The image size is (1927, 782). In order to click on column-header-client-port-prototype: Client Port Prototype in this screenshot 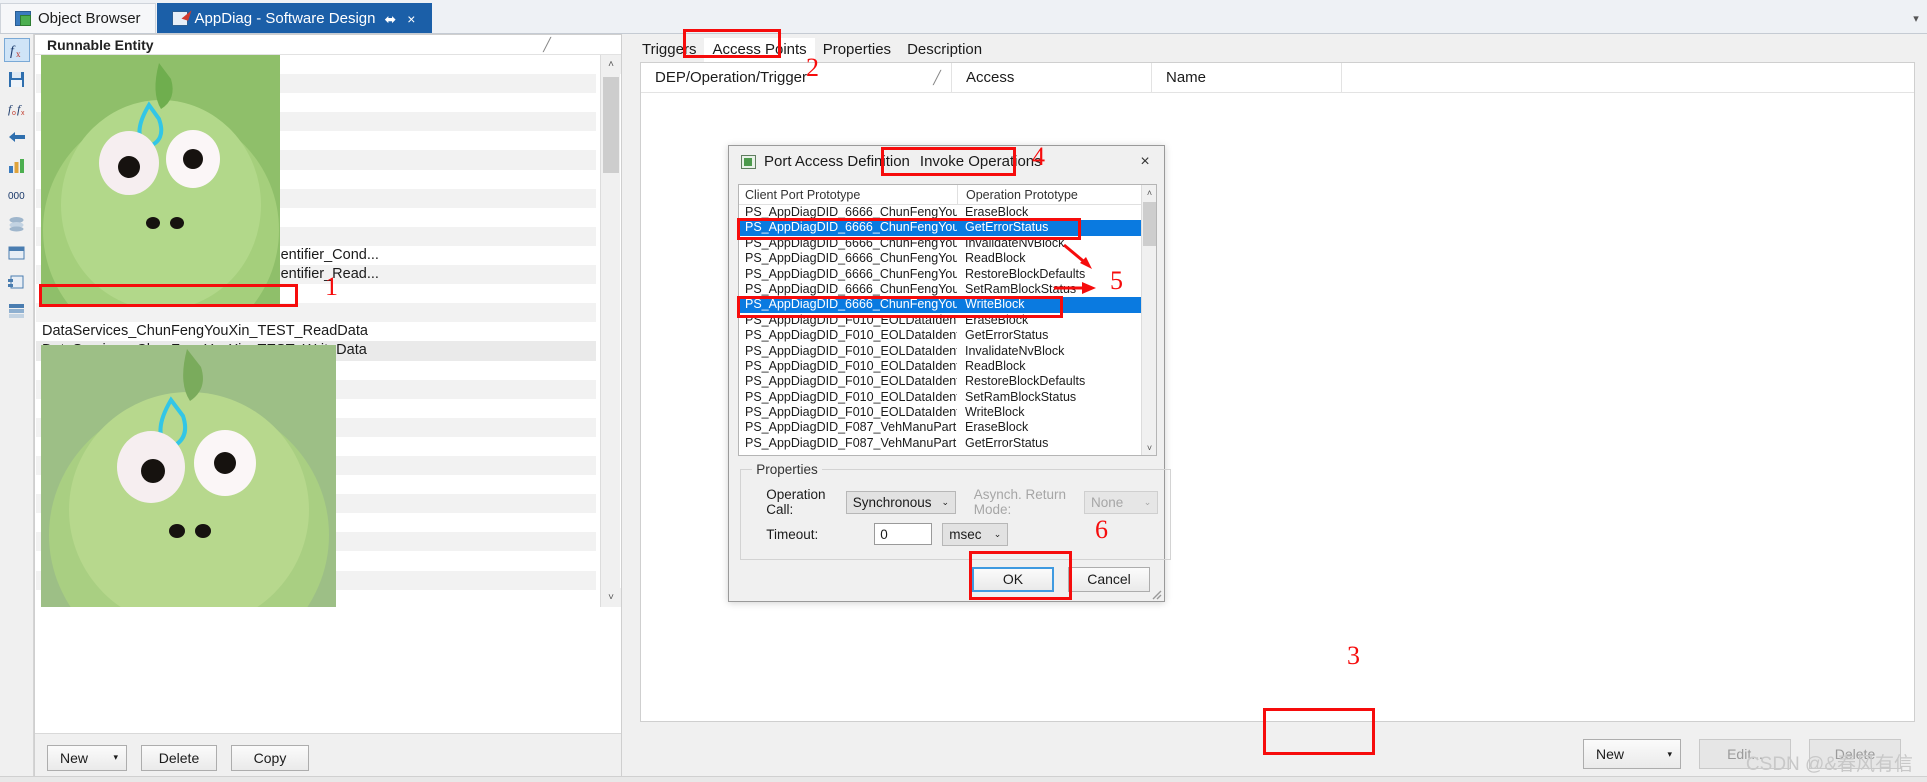, I will do `click(848, 194)`.